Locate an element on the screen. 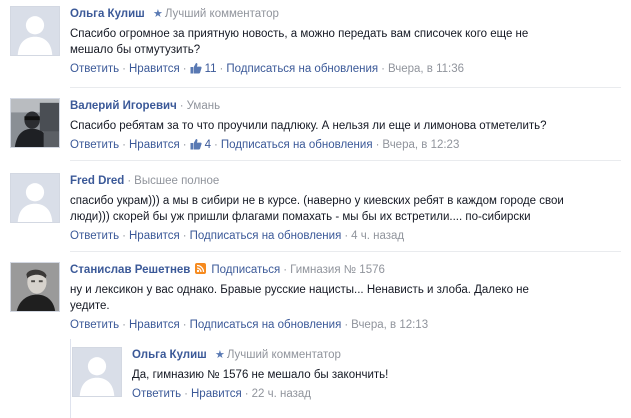  author-location: Высшее полное is located at coordinates (177, 181).